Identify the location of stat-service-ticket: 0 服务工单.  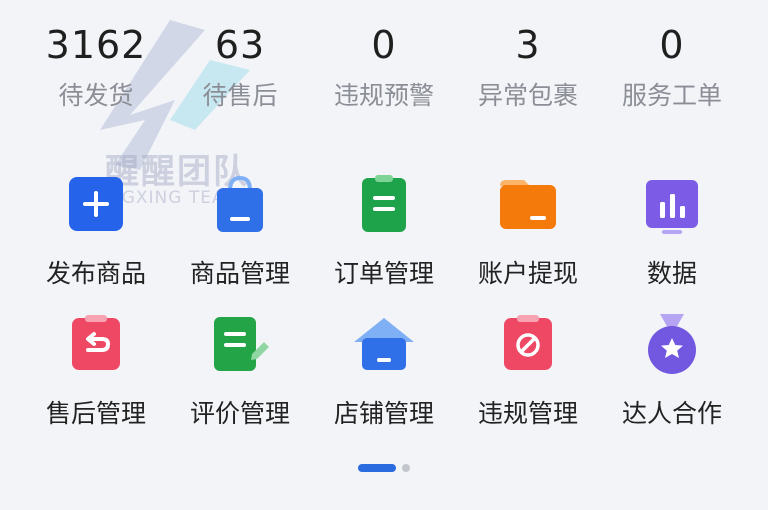
(672, 78).